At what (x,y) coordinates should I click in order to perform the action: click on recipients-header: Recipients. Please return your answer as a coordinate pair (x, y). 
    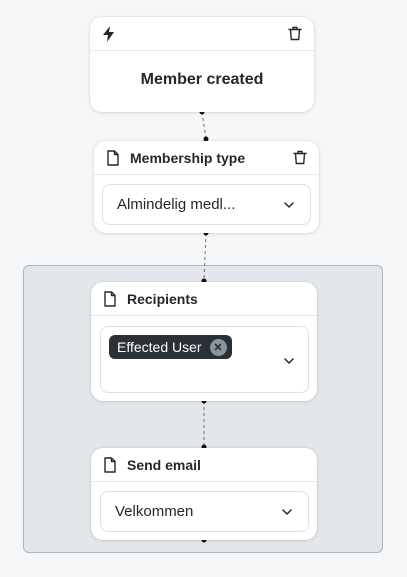
    Looking at the image, I should click on (204, 299).